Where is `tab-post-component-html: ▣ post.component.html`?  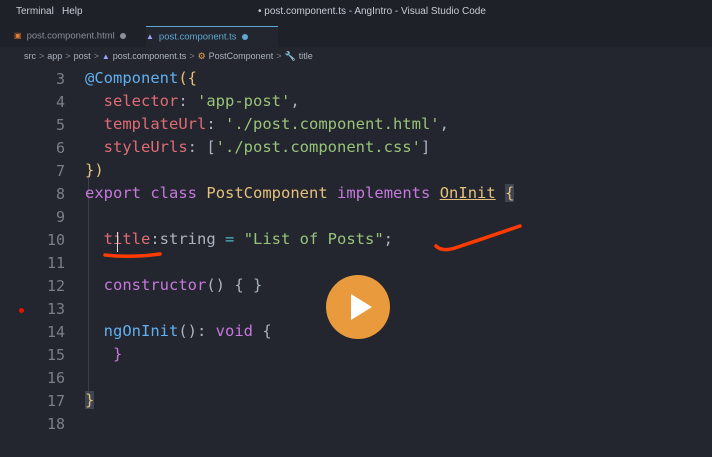 tab-post-component-html: ▣ post.component.html is located at coordinates (80, 36).